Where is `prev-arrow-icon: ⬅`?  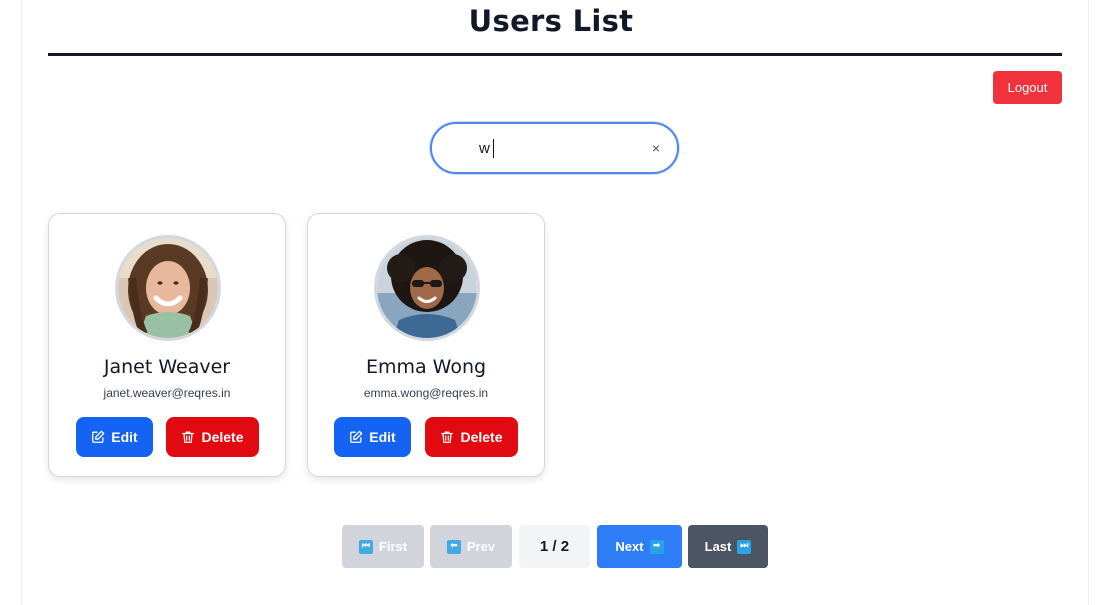
prev-arrow-icon: ⬅ is located at coordinates (453, 546).